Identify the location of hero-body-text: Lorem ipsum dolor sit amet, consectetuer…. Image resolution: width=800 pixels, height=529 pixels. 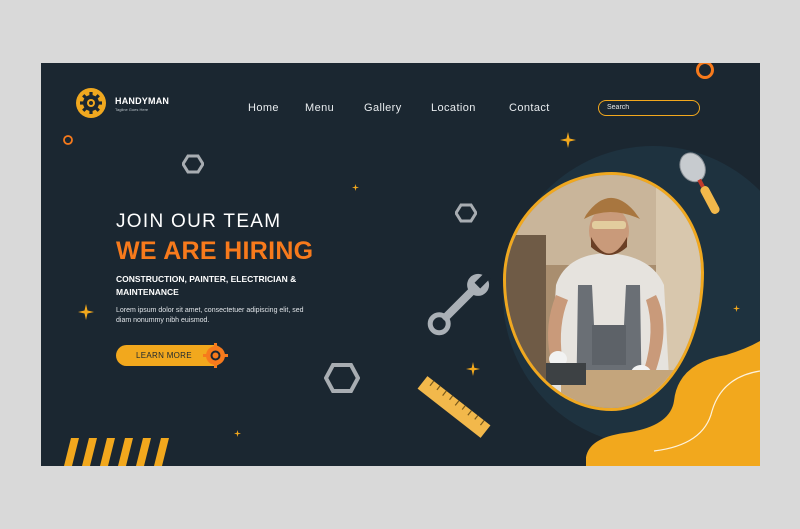
(210, 315).